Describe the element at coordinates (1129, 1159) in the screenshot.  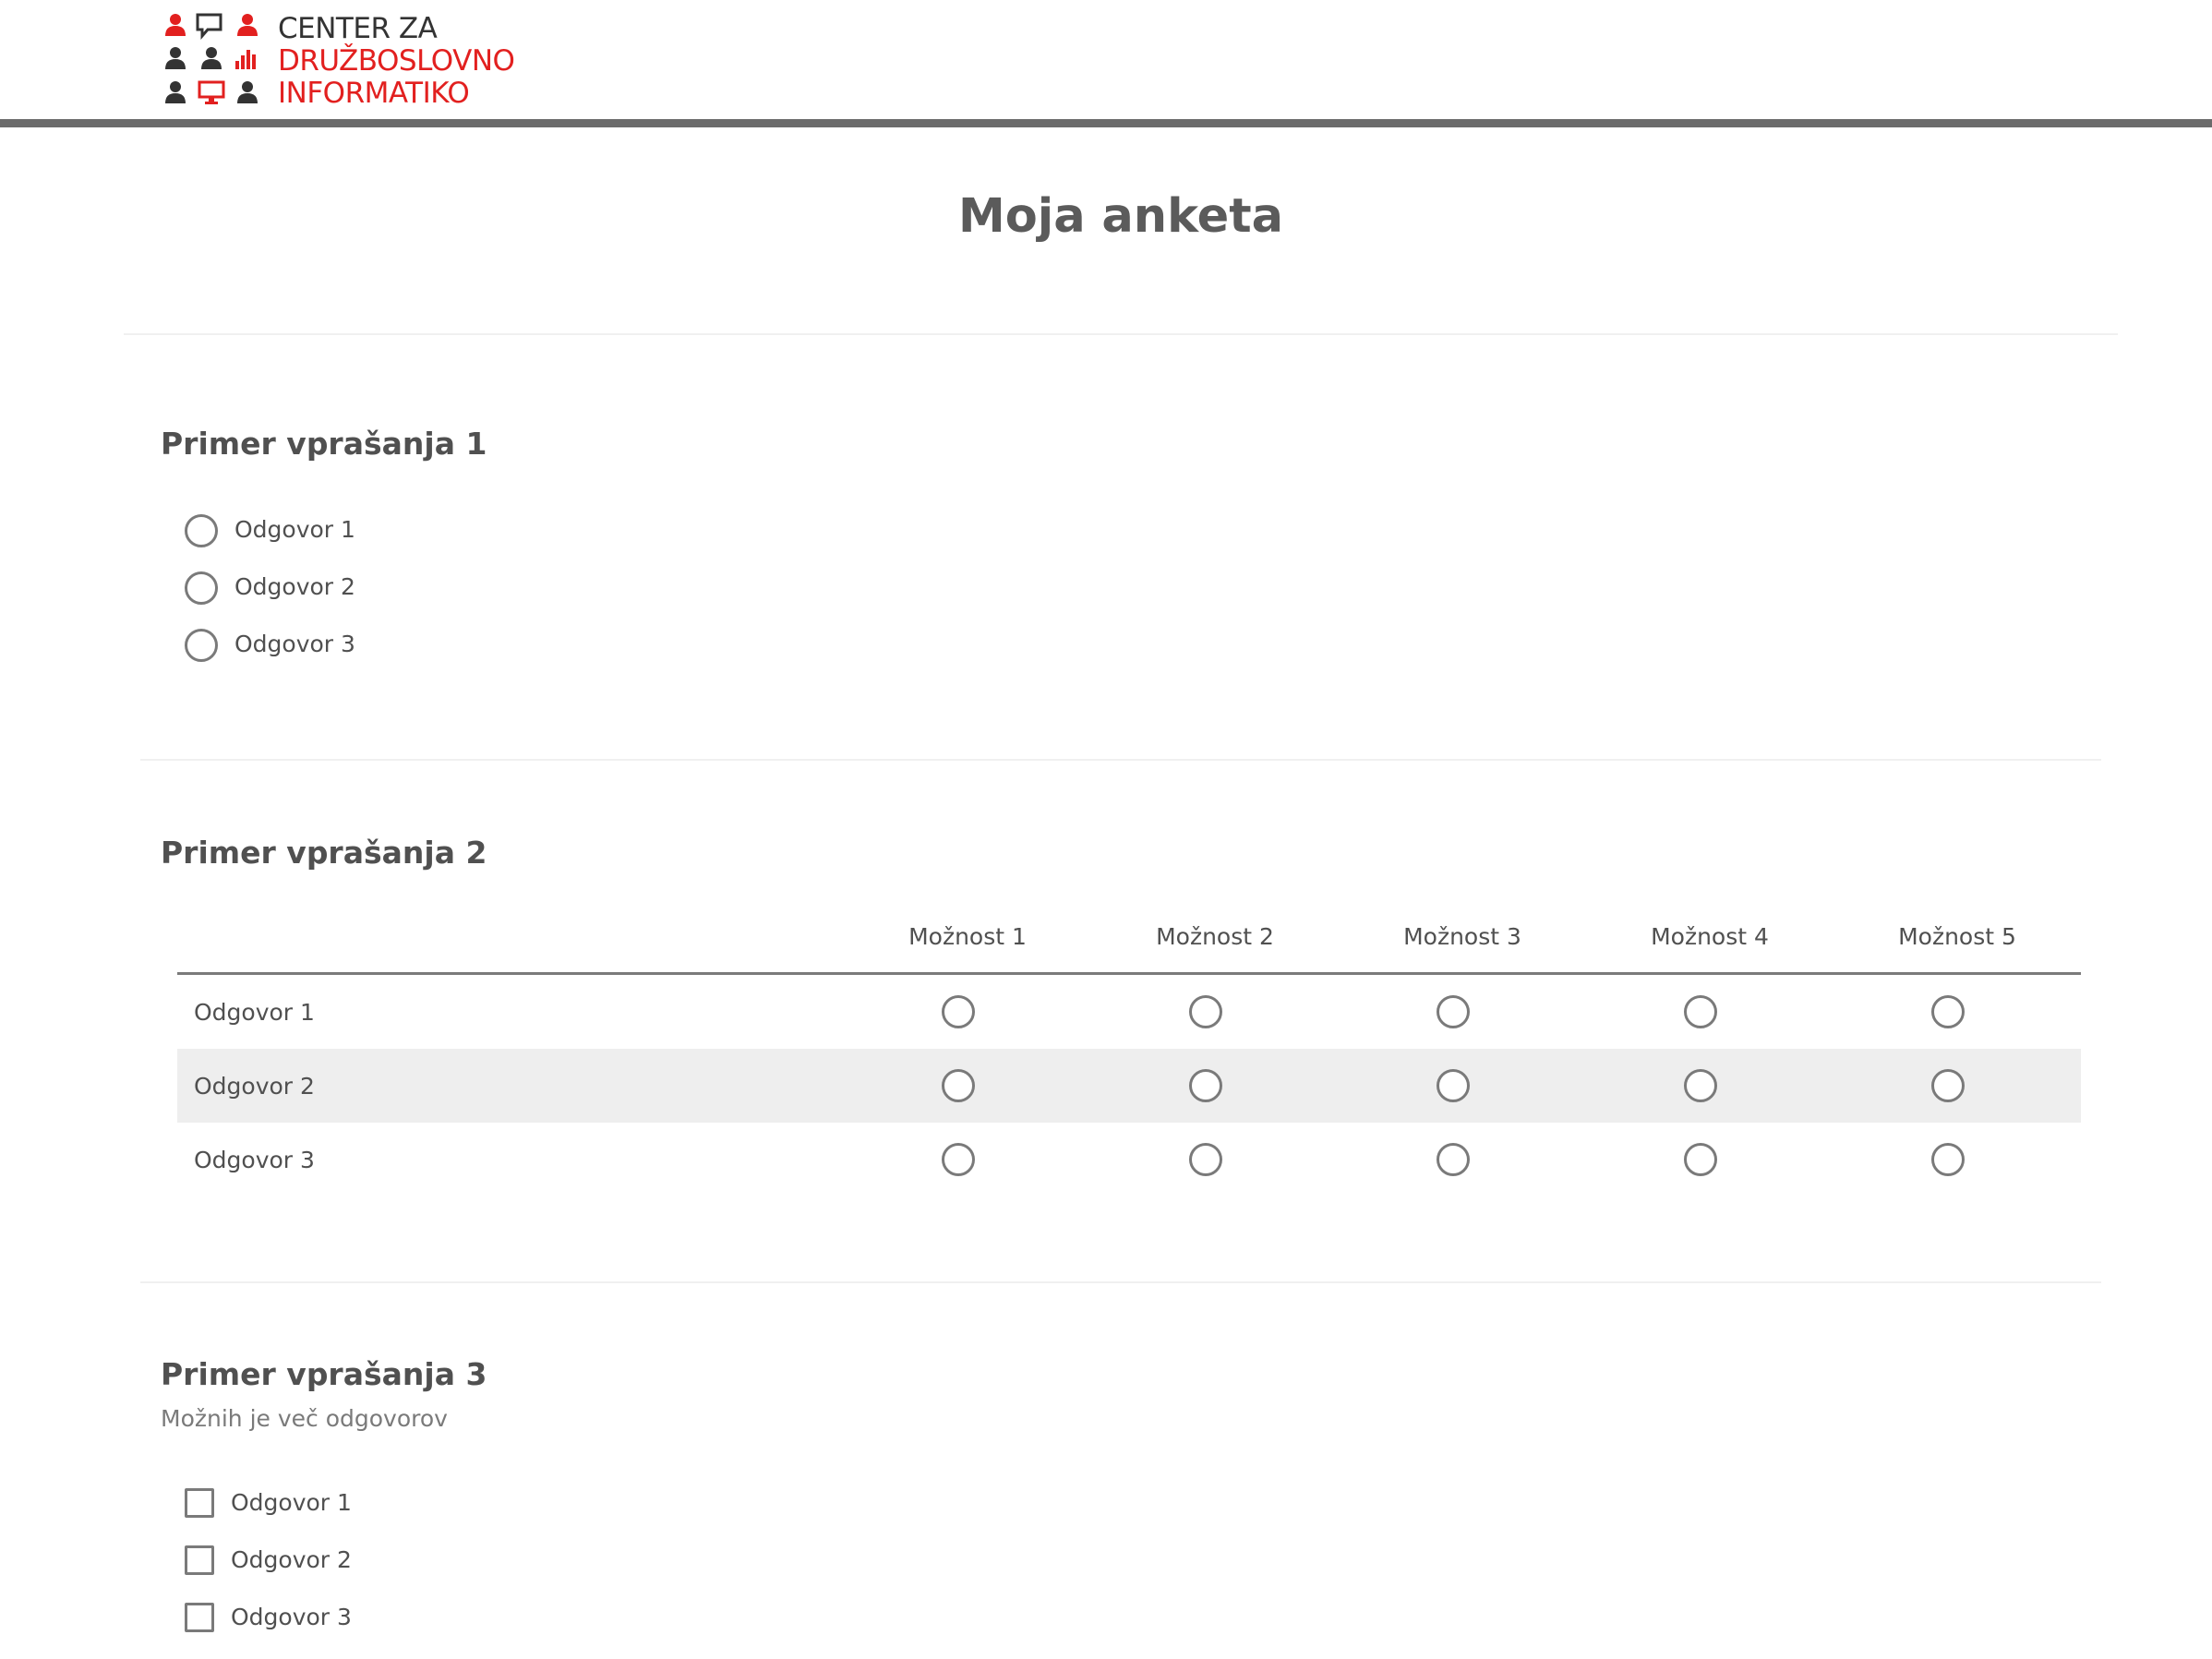
I see `grid-row: Odgovor 3` at that location.